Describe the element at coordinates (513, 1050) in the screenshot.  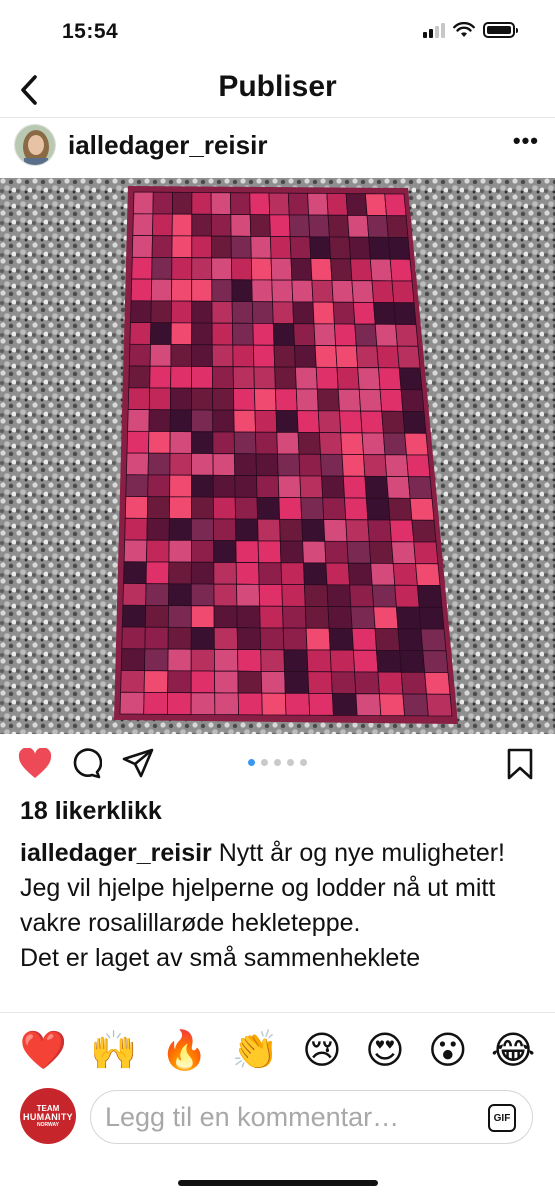
I see `emoji-laughing: 😂` at that location.